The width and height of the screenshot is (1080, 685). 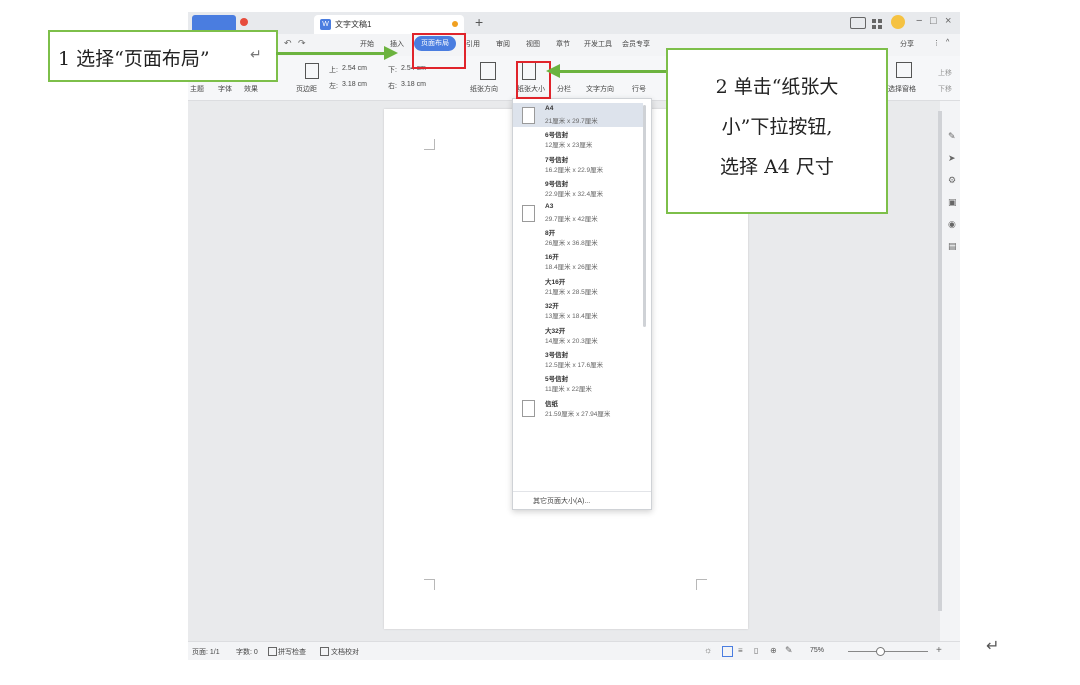 What do you see at coordinates (392, 86) in the screenshot?
I see `margin-right-label: 右:` at bounding box center [392, 86].